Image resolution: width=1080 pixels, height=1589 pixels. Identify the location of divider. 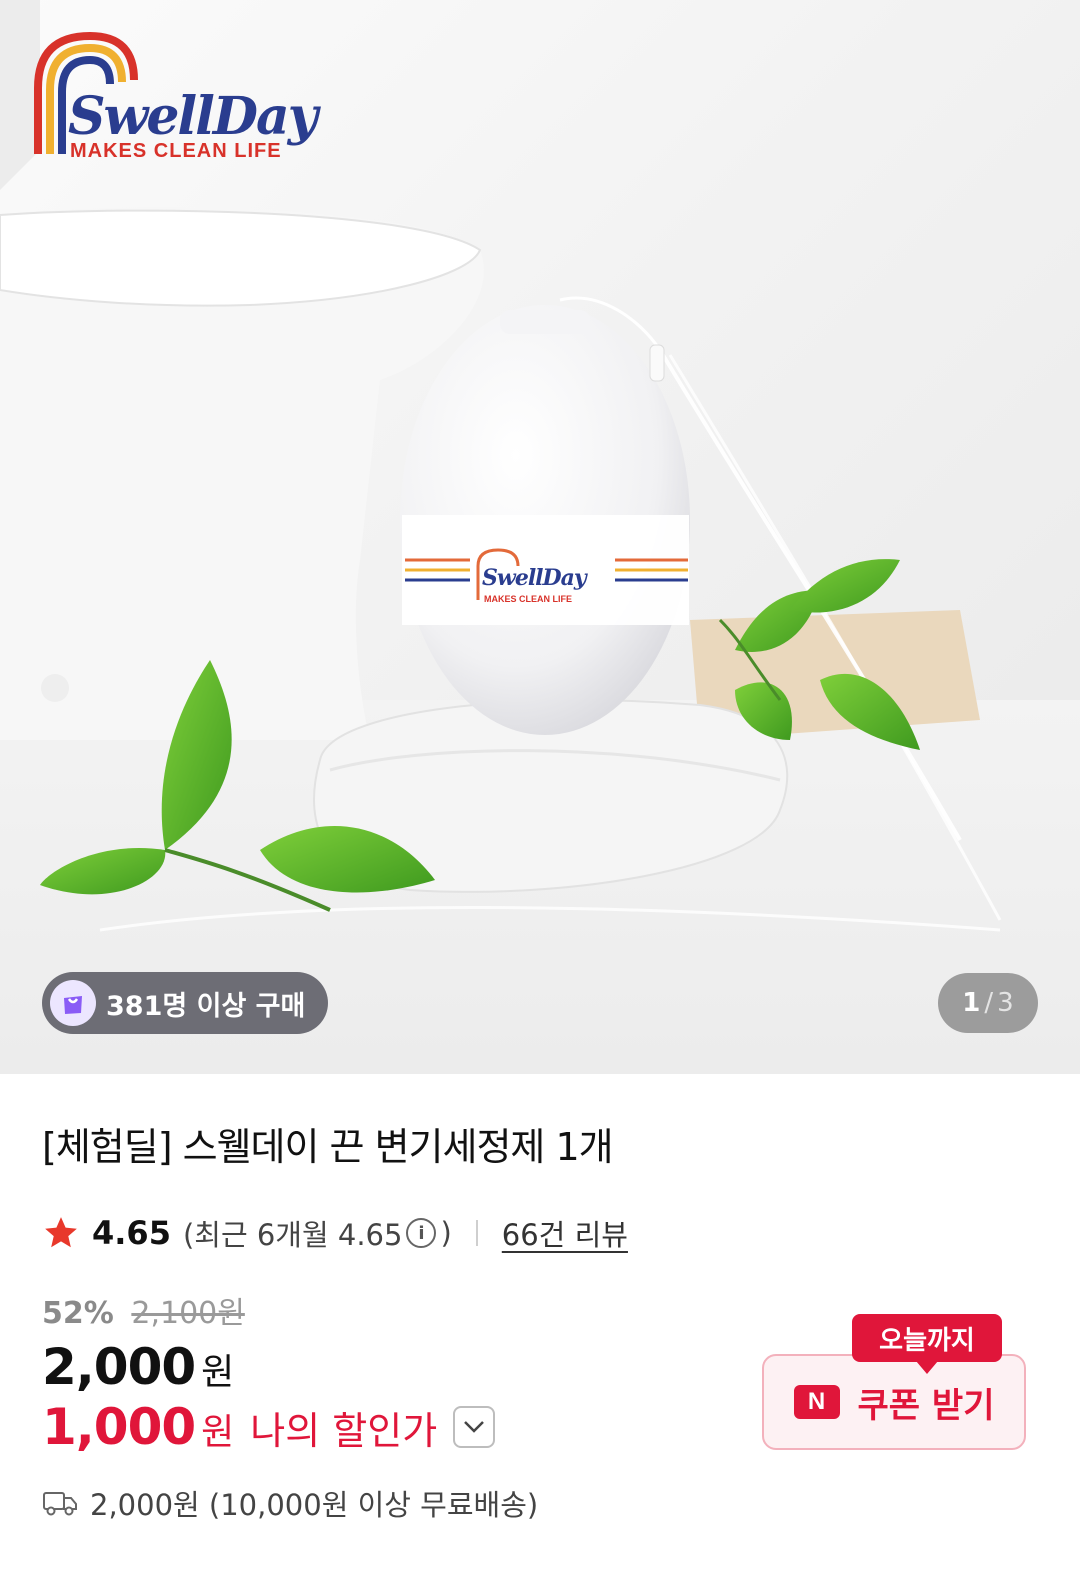
(476, 1233).